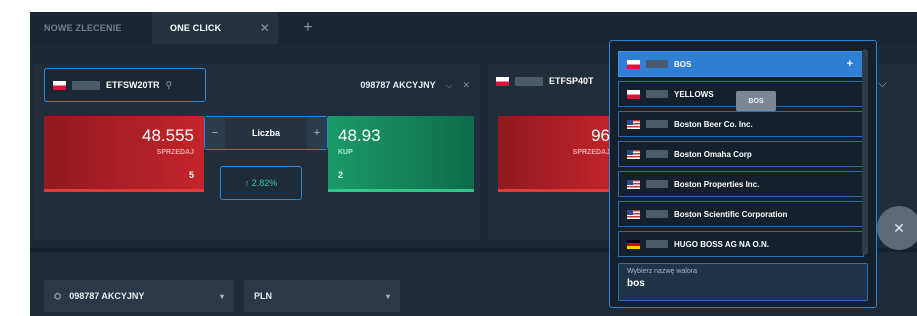 The width and height of the screenshot is (917, 316). I want to click on buy-price: 48.93, so click(359, 135).